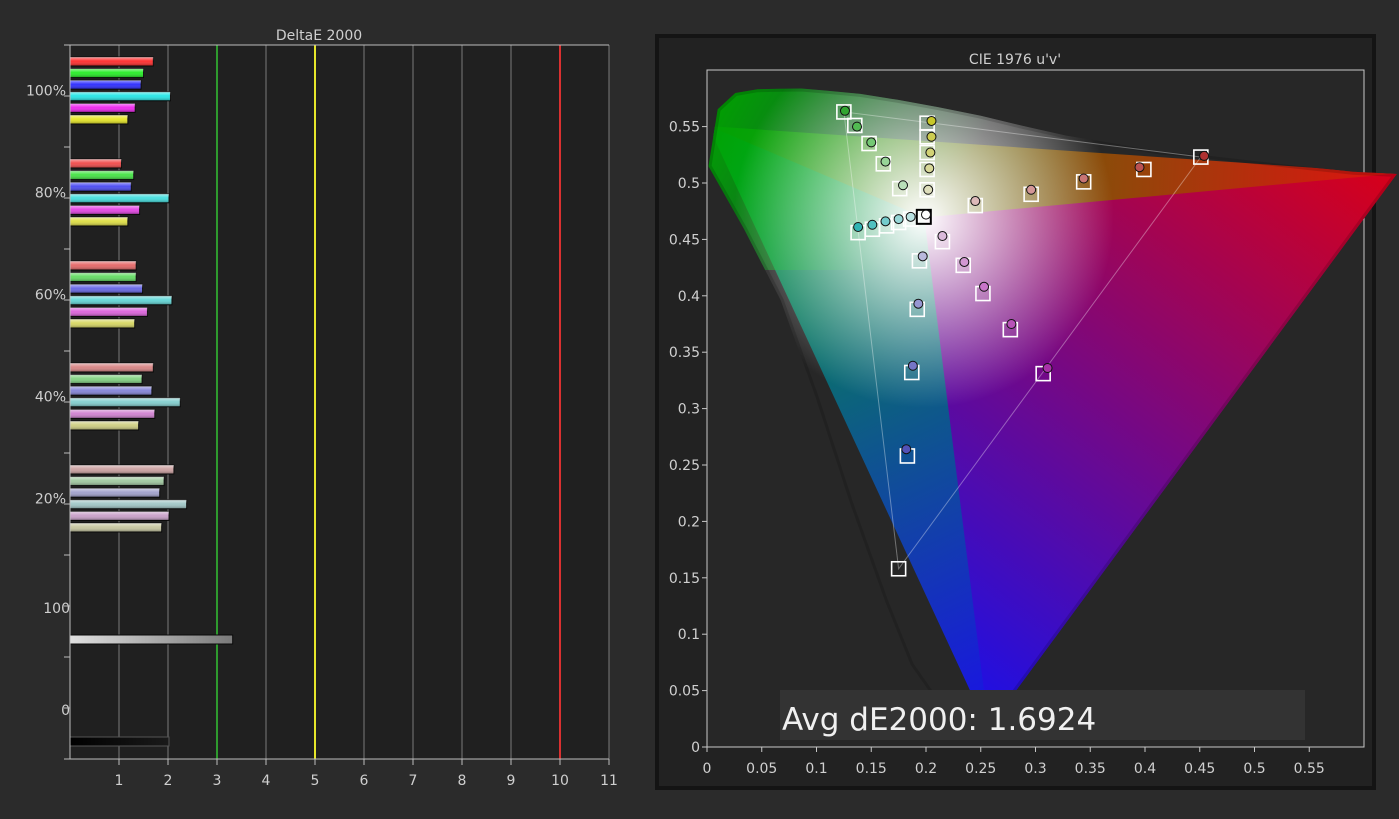 This screenshot has width=1399, height=819. Describe the element at coordinates (689, 522) in the screenshot. I see `cie-y-tick-label: 0.2` at that location.